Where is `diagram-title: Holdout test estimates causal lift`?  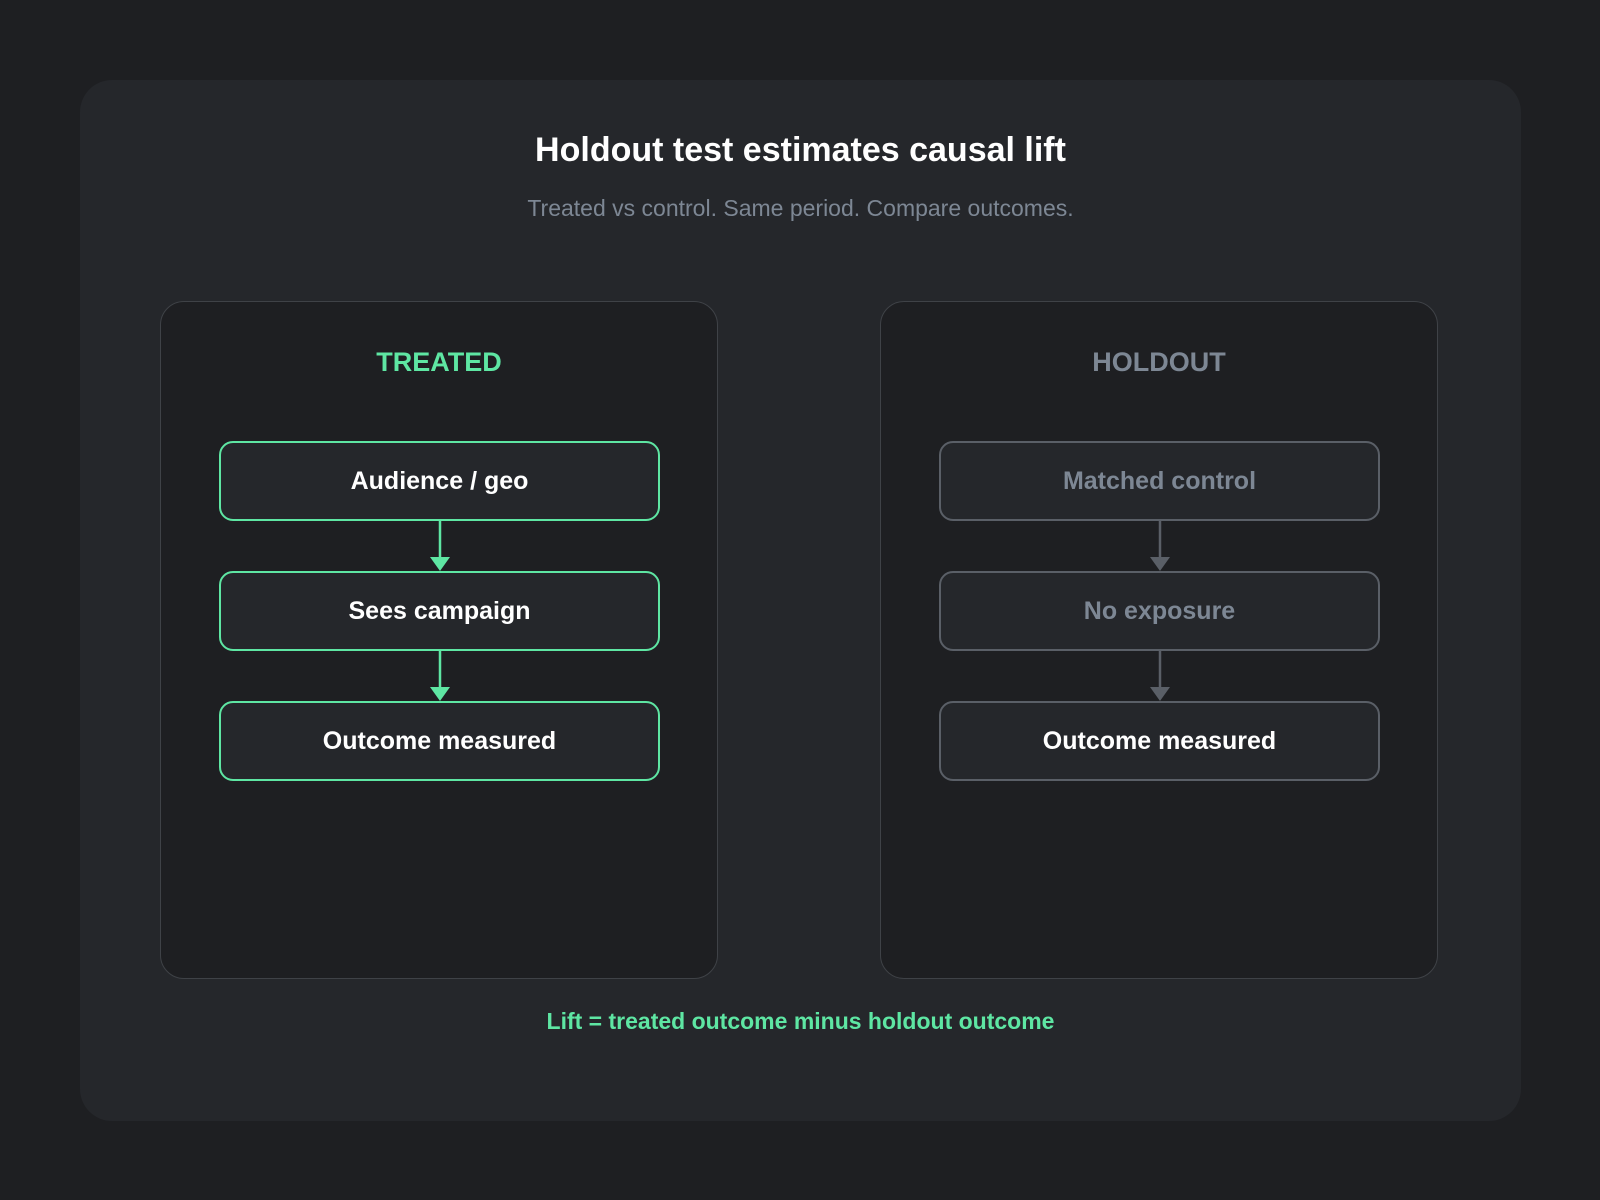
diagram-title: Holdout test estimates causal lift is located at coordinates (800, 150).